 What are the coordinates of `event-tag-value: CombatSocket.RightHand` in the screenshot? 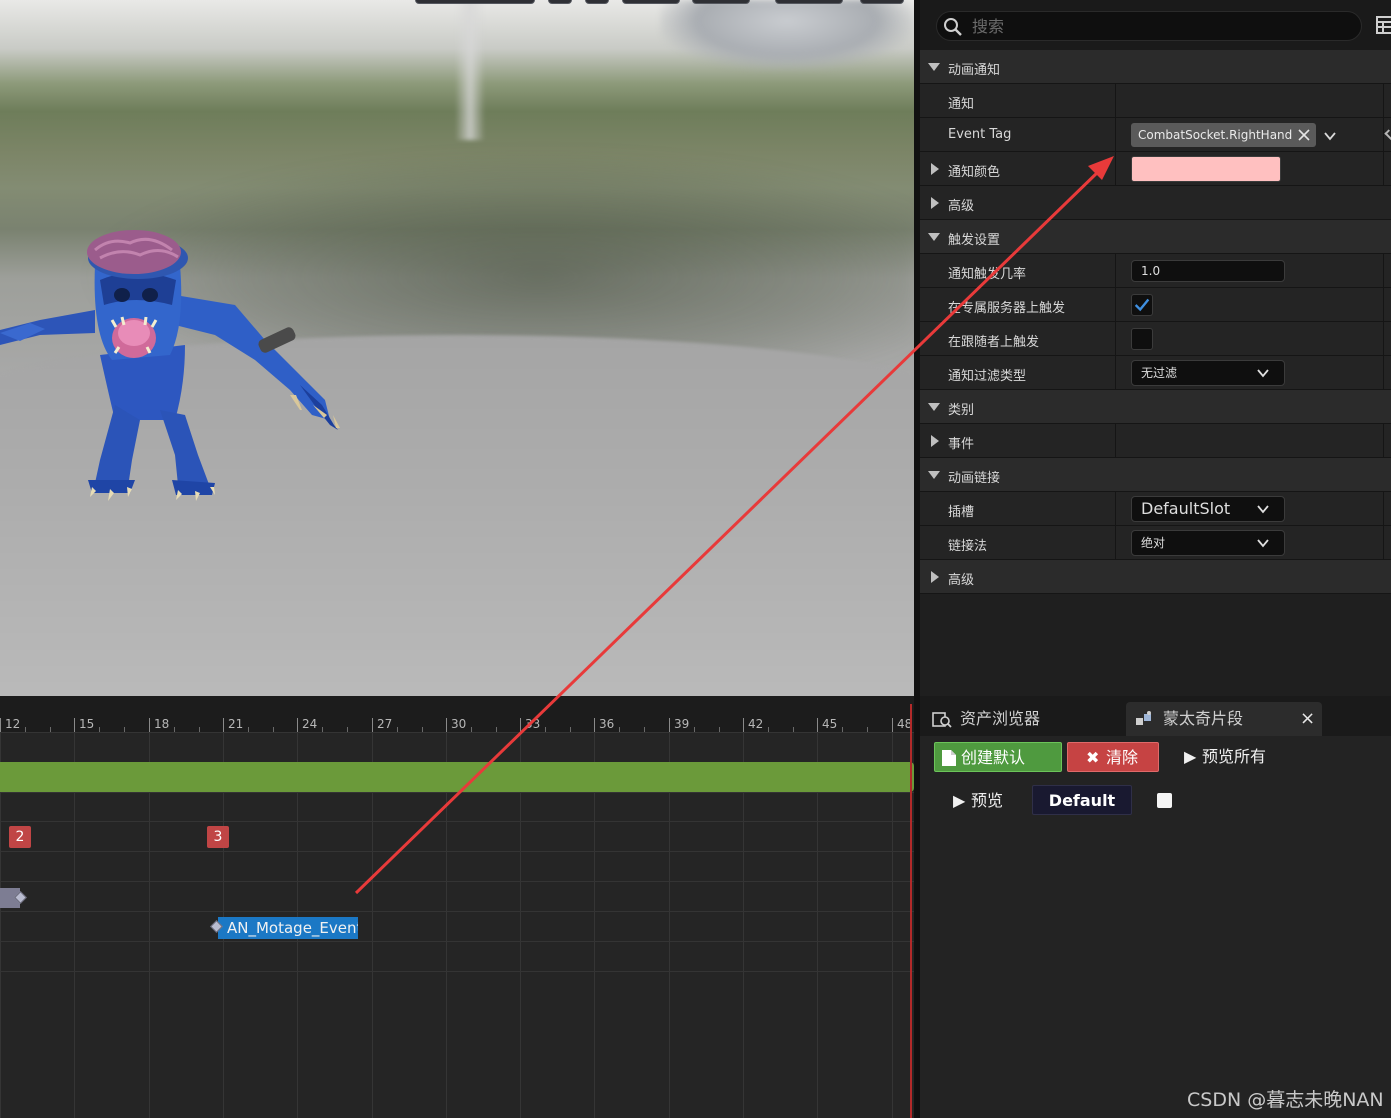 It's located at (1234, 135).